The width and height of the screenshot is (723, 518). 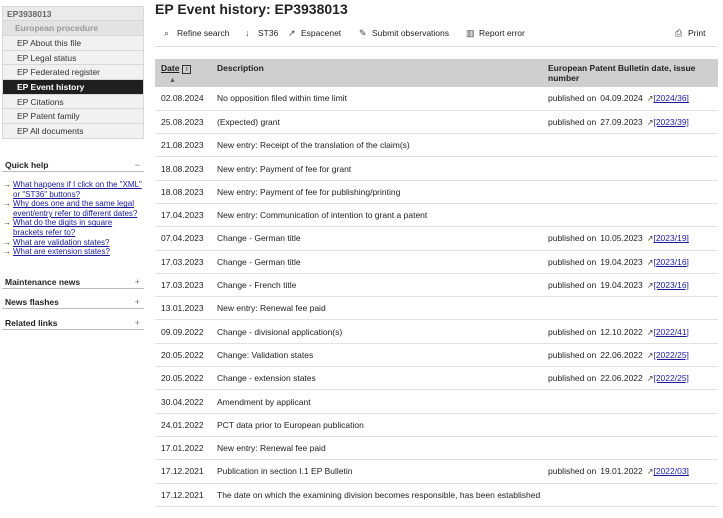 I want to click on print-button: ⎙ Print, so click(x=690, y=33).